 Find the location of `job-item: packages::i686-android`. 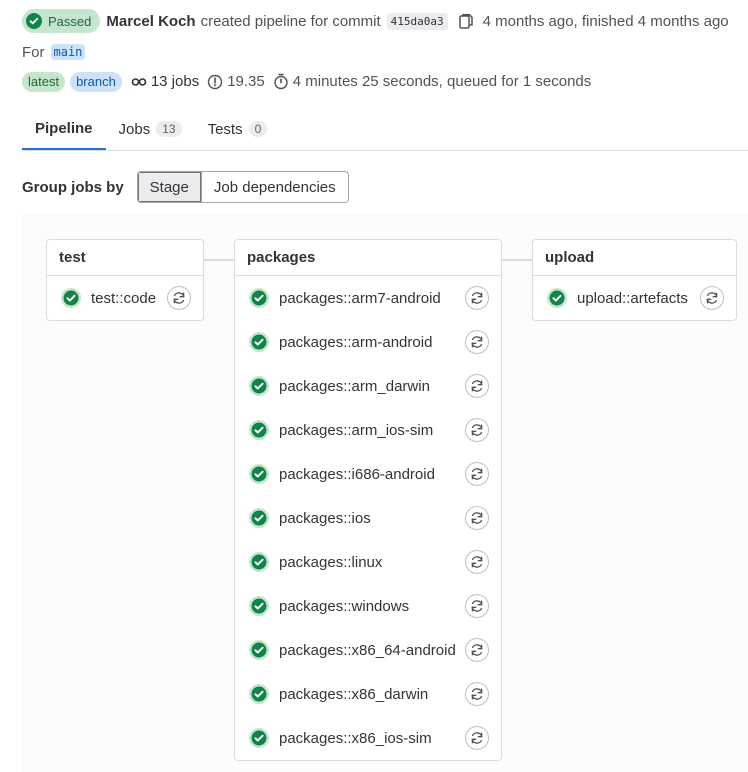

job-item: packages::i686-android is located at coordinates (368, 474).